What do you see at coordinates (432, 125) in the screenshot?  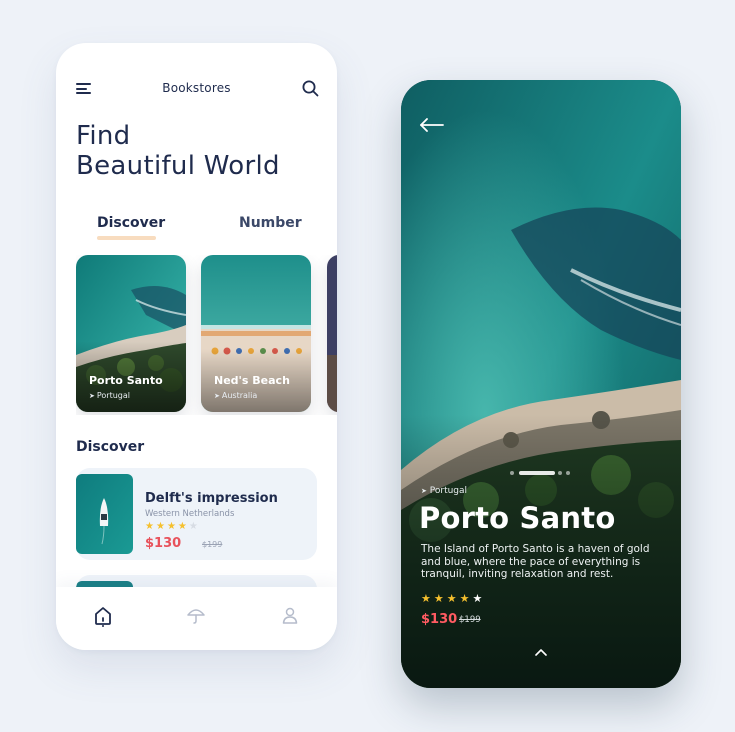 I see `arrow-left-icon` at bounding box center [432, 125].